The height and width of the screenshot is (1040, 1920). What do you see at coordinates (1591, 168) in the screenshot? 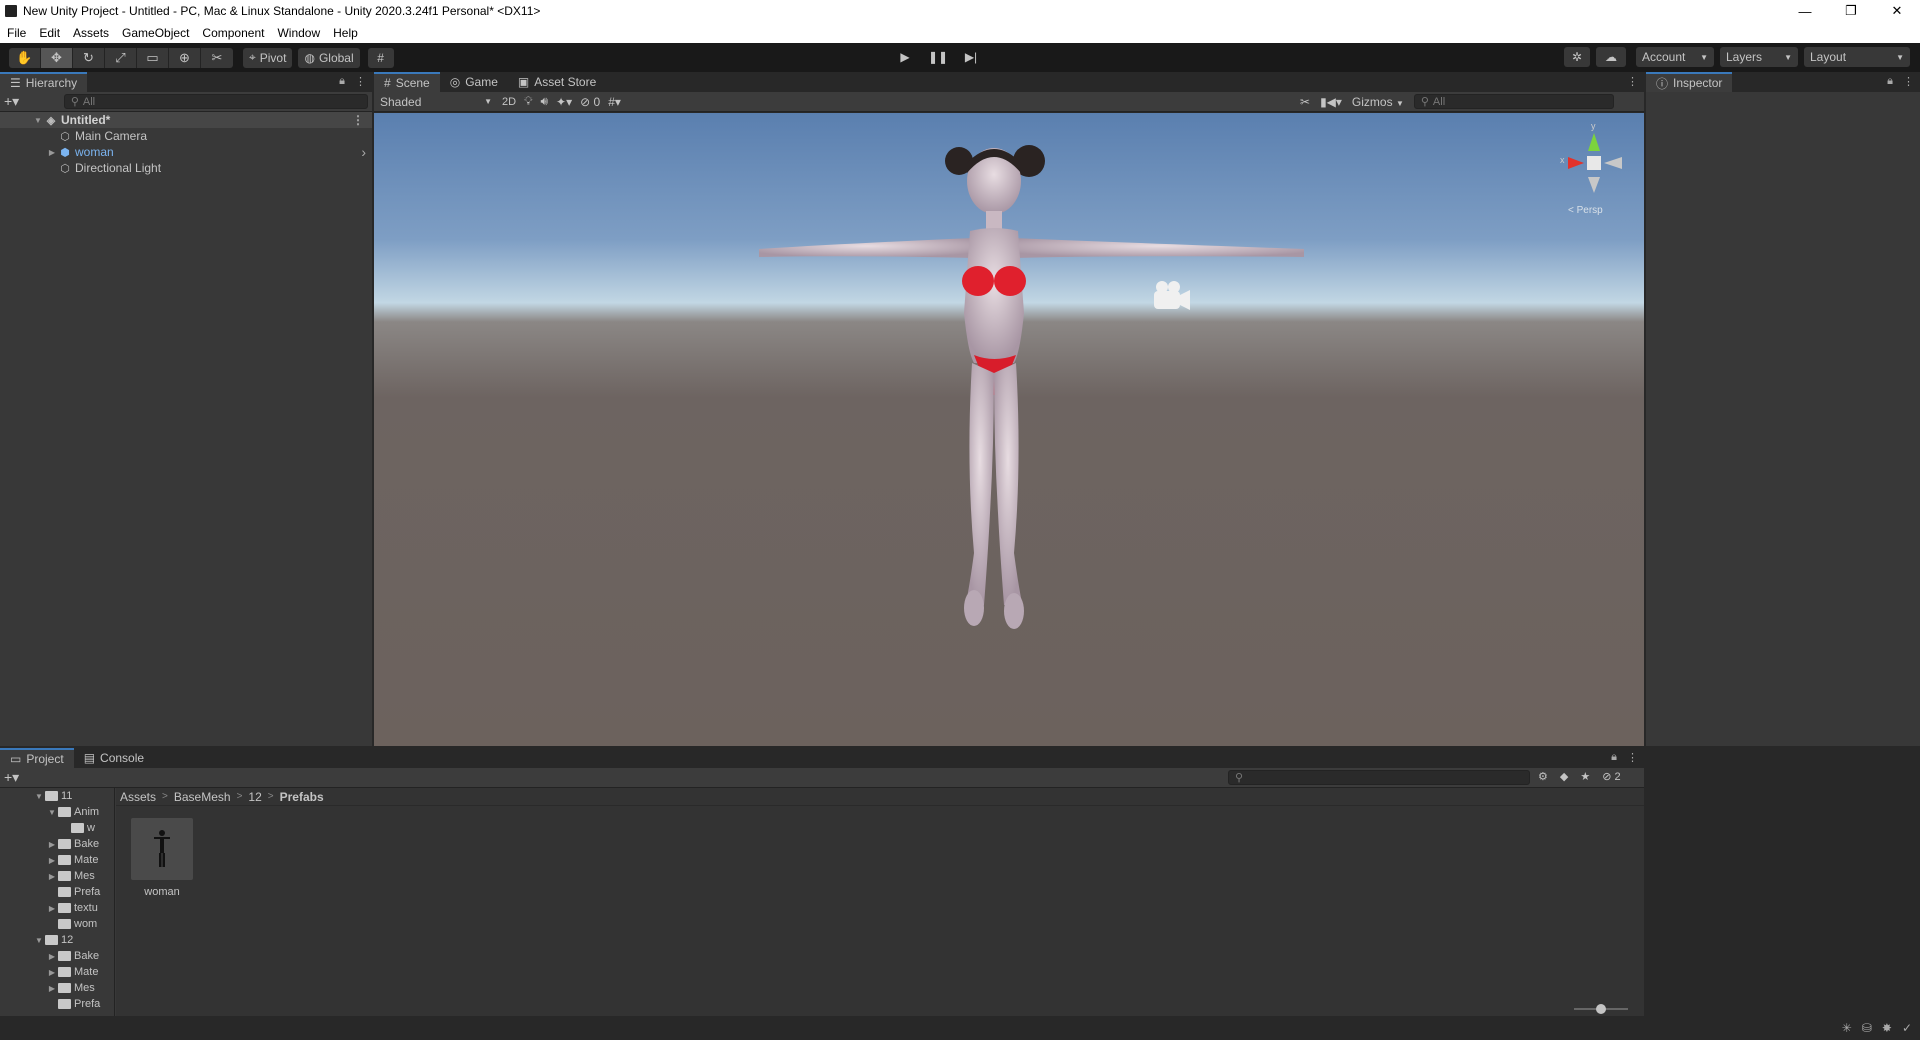
I see `orientation-gizmo: y x < Persp` at bounding box center [1591, 168].